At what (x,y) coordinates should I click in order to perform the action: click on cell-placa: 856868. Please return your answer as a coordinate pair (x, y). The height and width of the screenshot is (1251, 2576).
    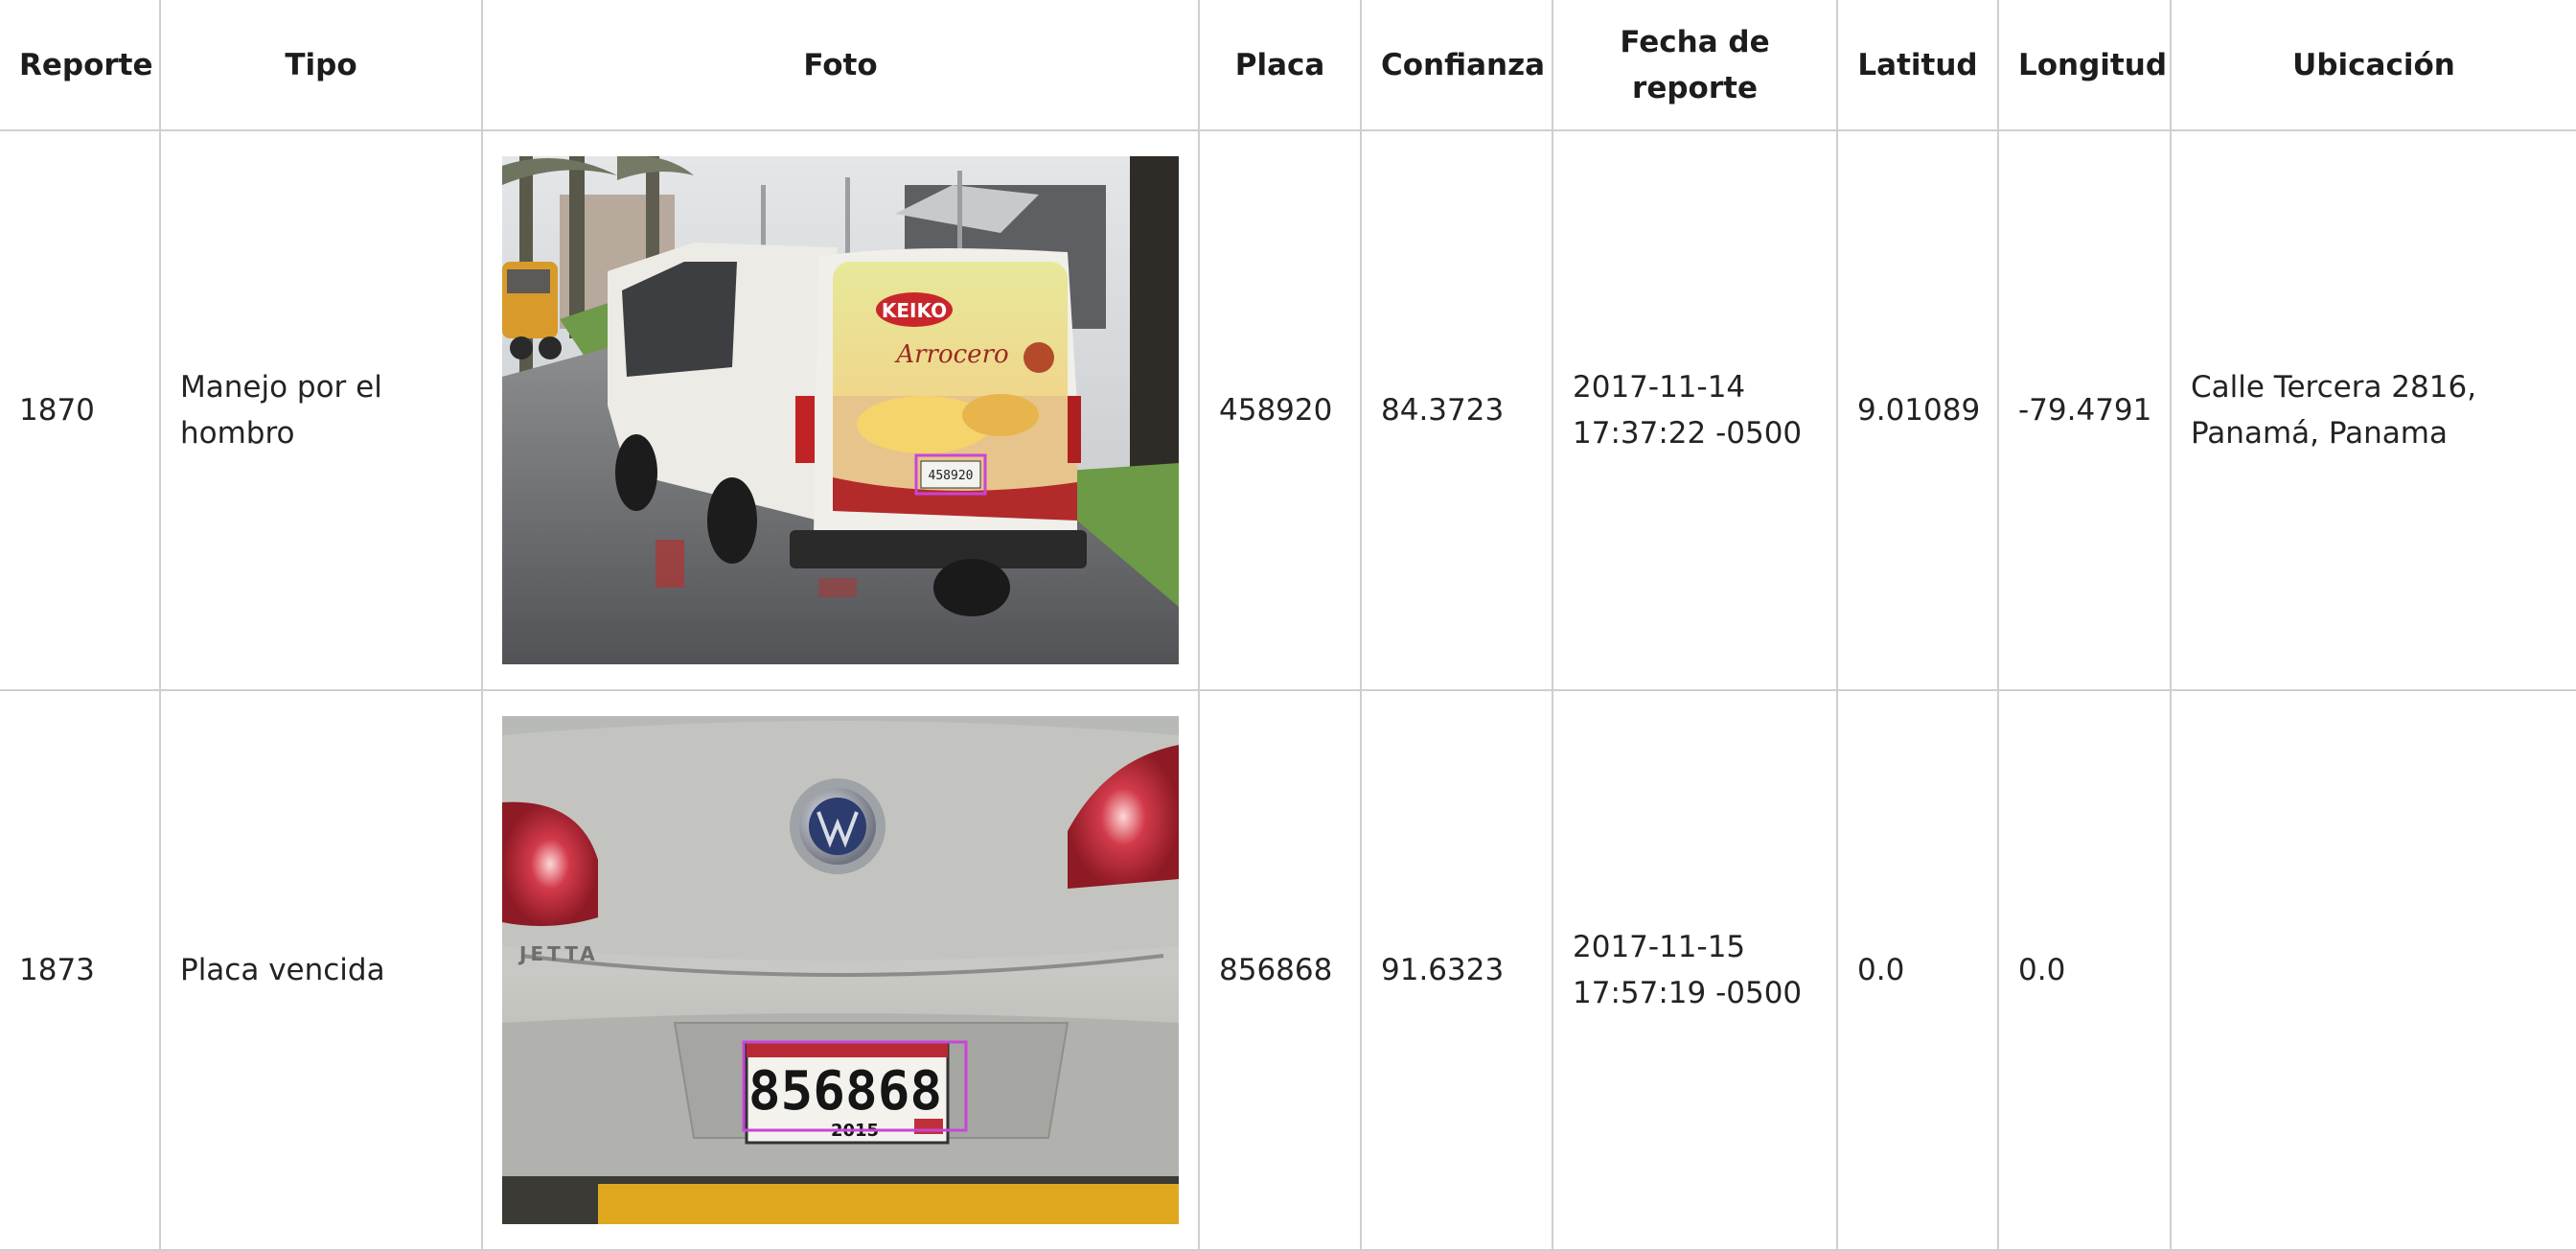
    Looking at the image, I should click on (1280, 970).